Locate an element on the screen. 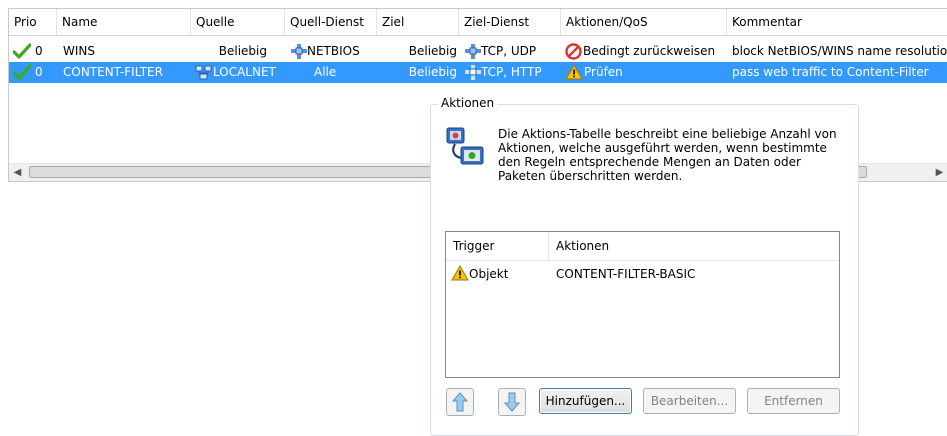 This screenshot has width=947, height=436. col-header-quelle: Quelle is located at coordinates (238, 22).